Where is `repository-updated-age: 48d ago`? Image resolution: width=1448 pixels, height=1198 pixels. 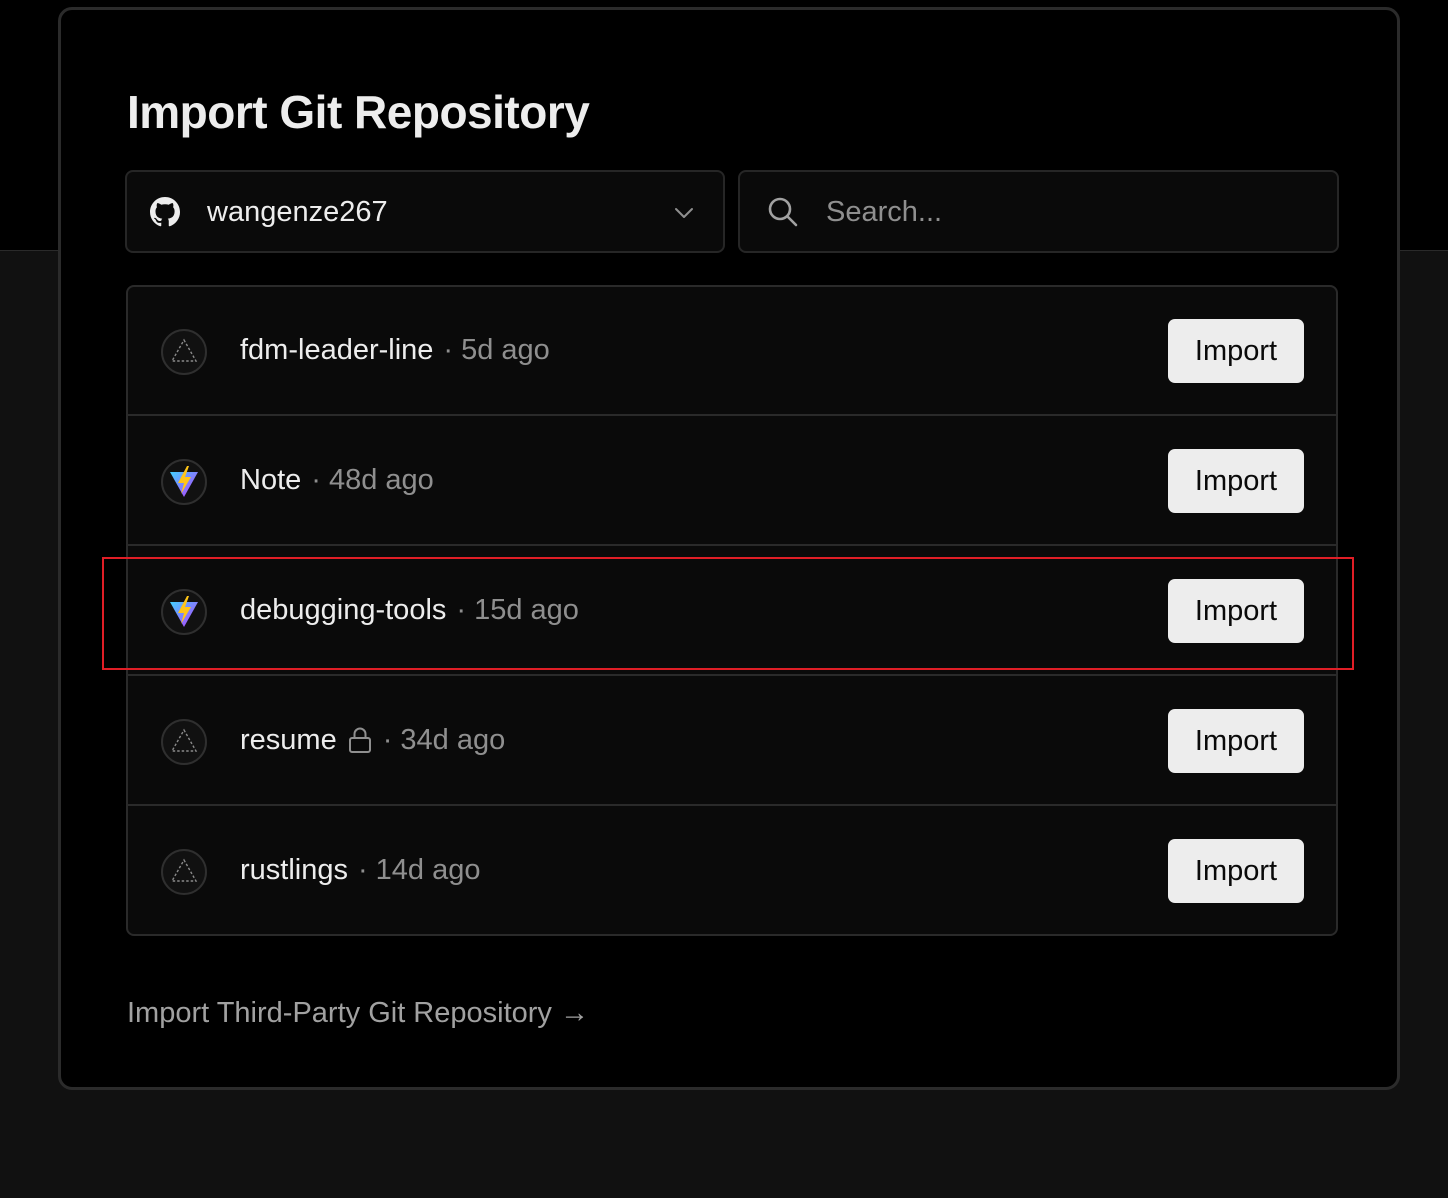
repository-updated-age: 48d ago is located at coordinates (381, 480).